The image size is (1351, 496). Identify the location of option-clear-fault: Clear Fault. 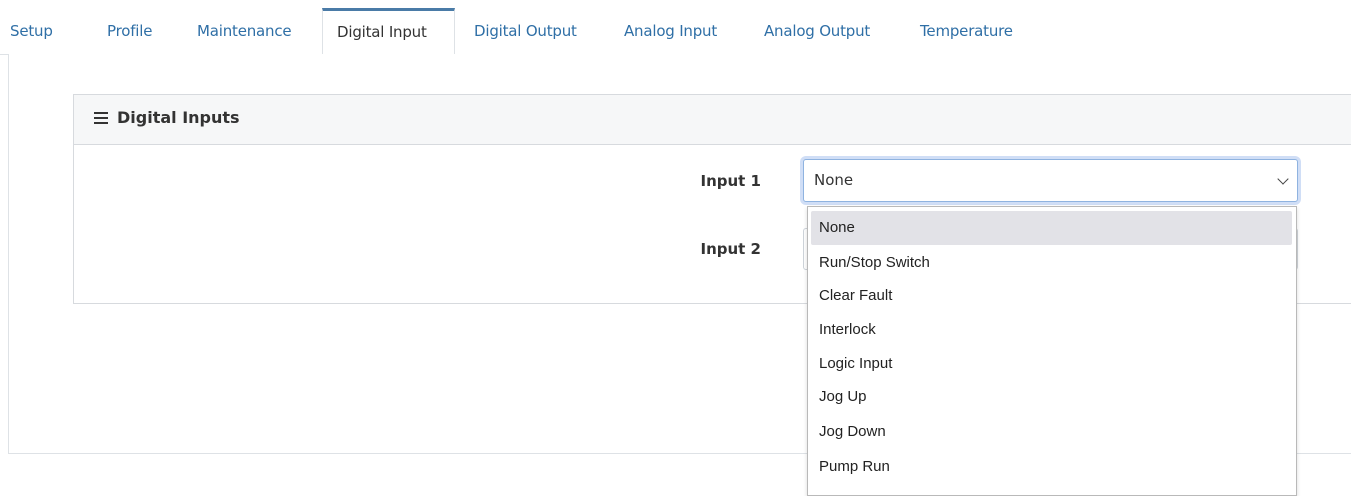
(1051, 296).